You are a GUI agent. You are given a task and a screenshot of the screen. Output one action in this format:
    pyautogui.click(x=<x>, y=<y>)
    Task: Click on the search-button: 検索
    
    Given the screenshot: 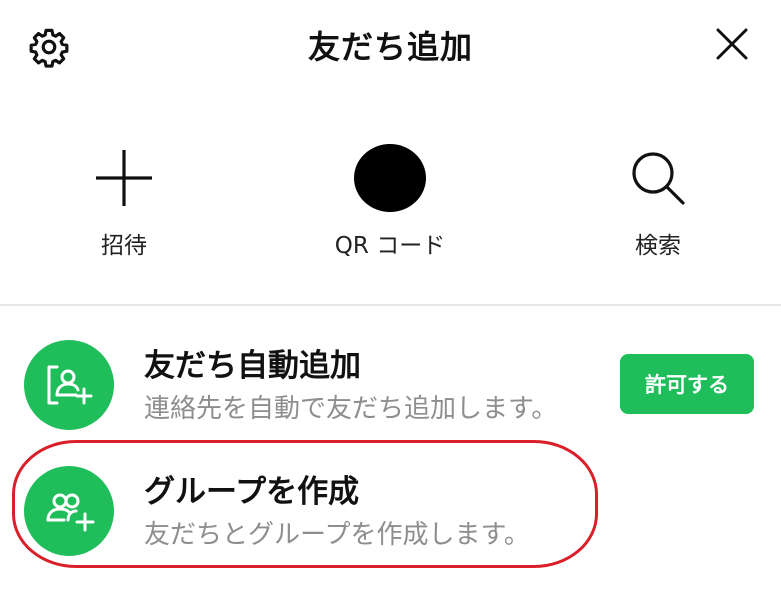 What is the action you would take?
    pyautogui.click(x=658, y=203)
    